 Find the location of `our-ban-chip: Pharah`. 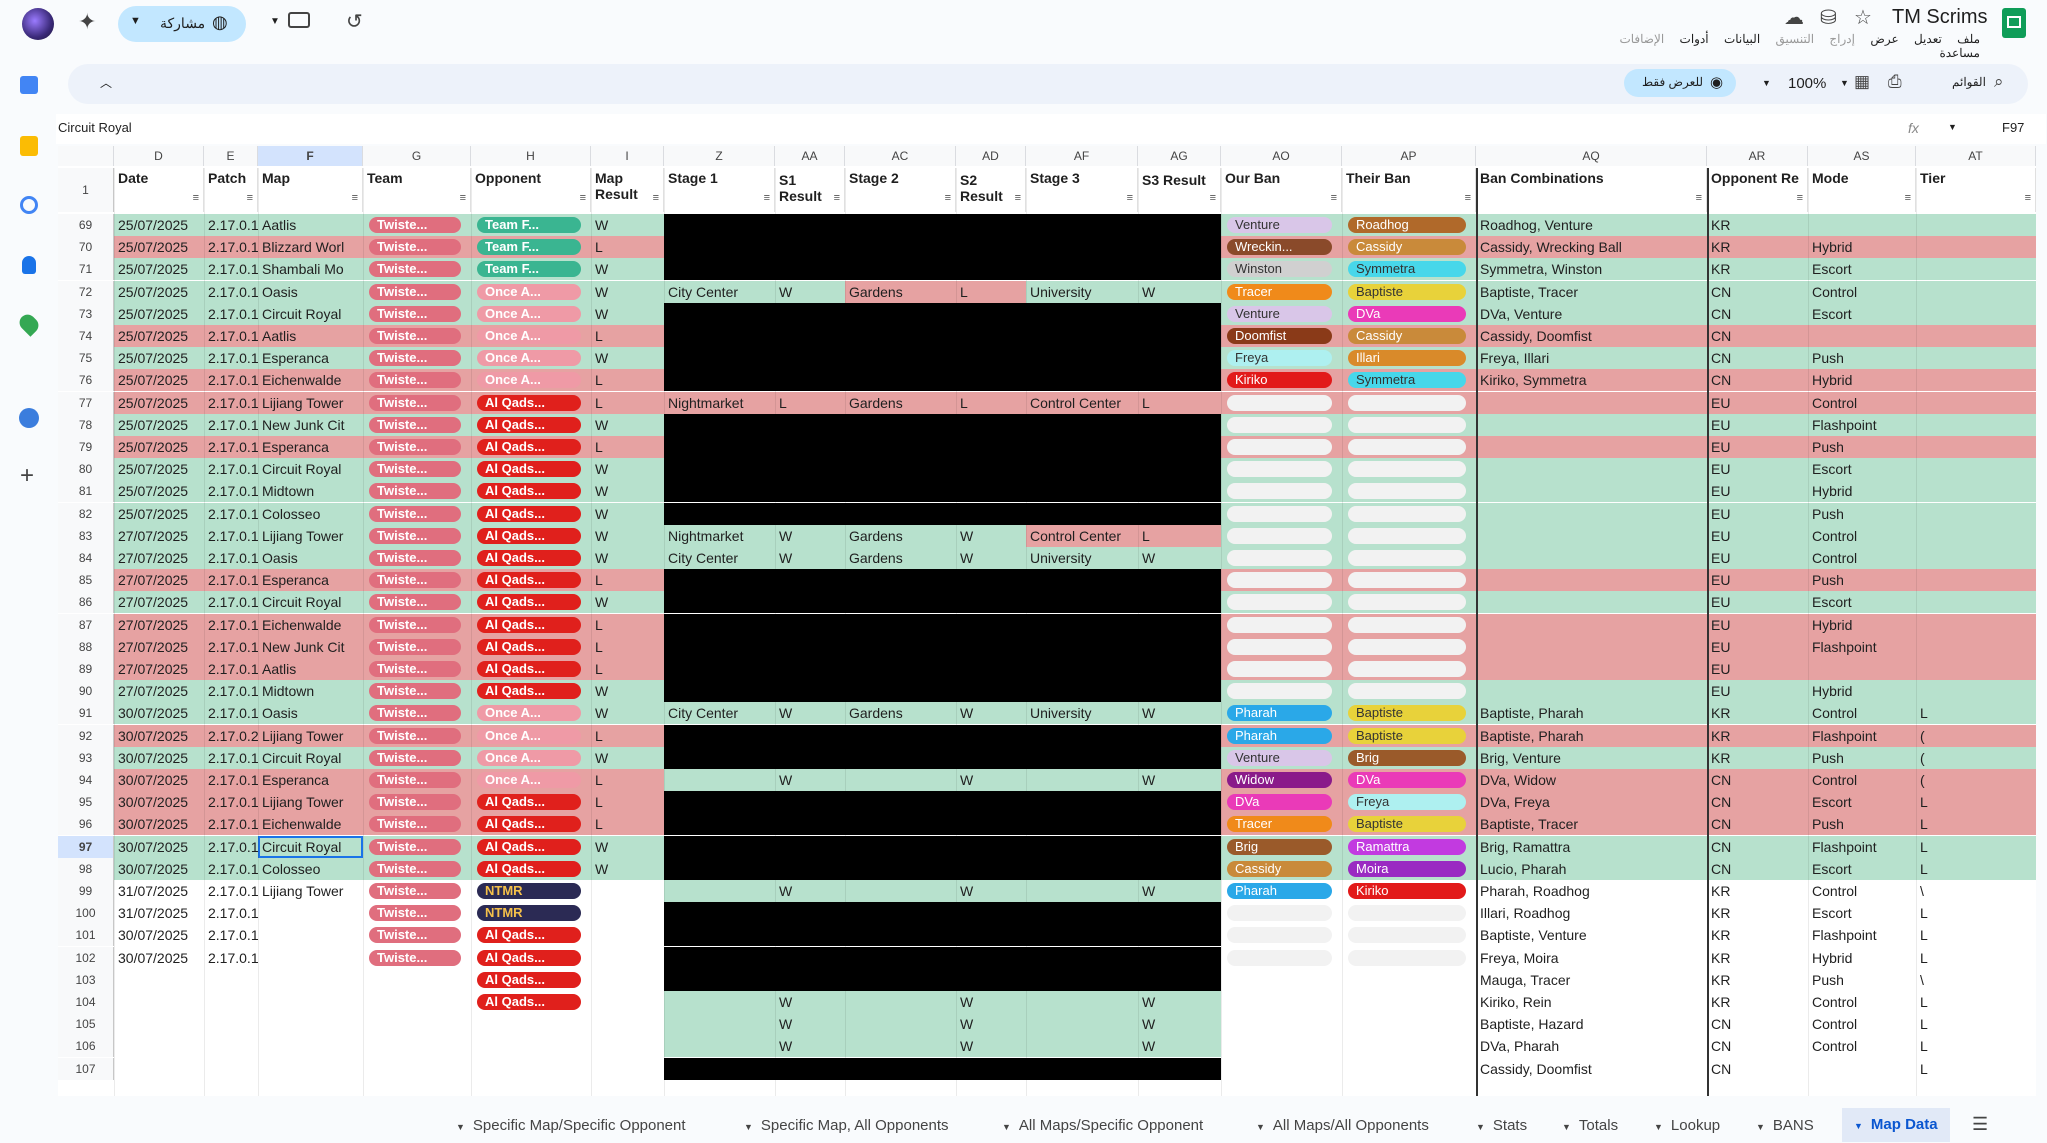

our-ban-chip: Pharah is located at coordinates (1279, 891).